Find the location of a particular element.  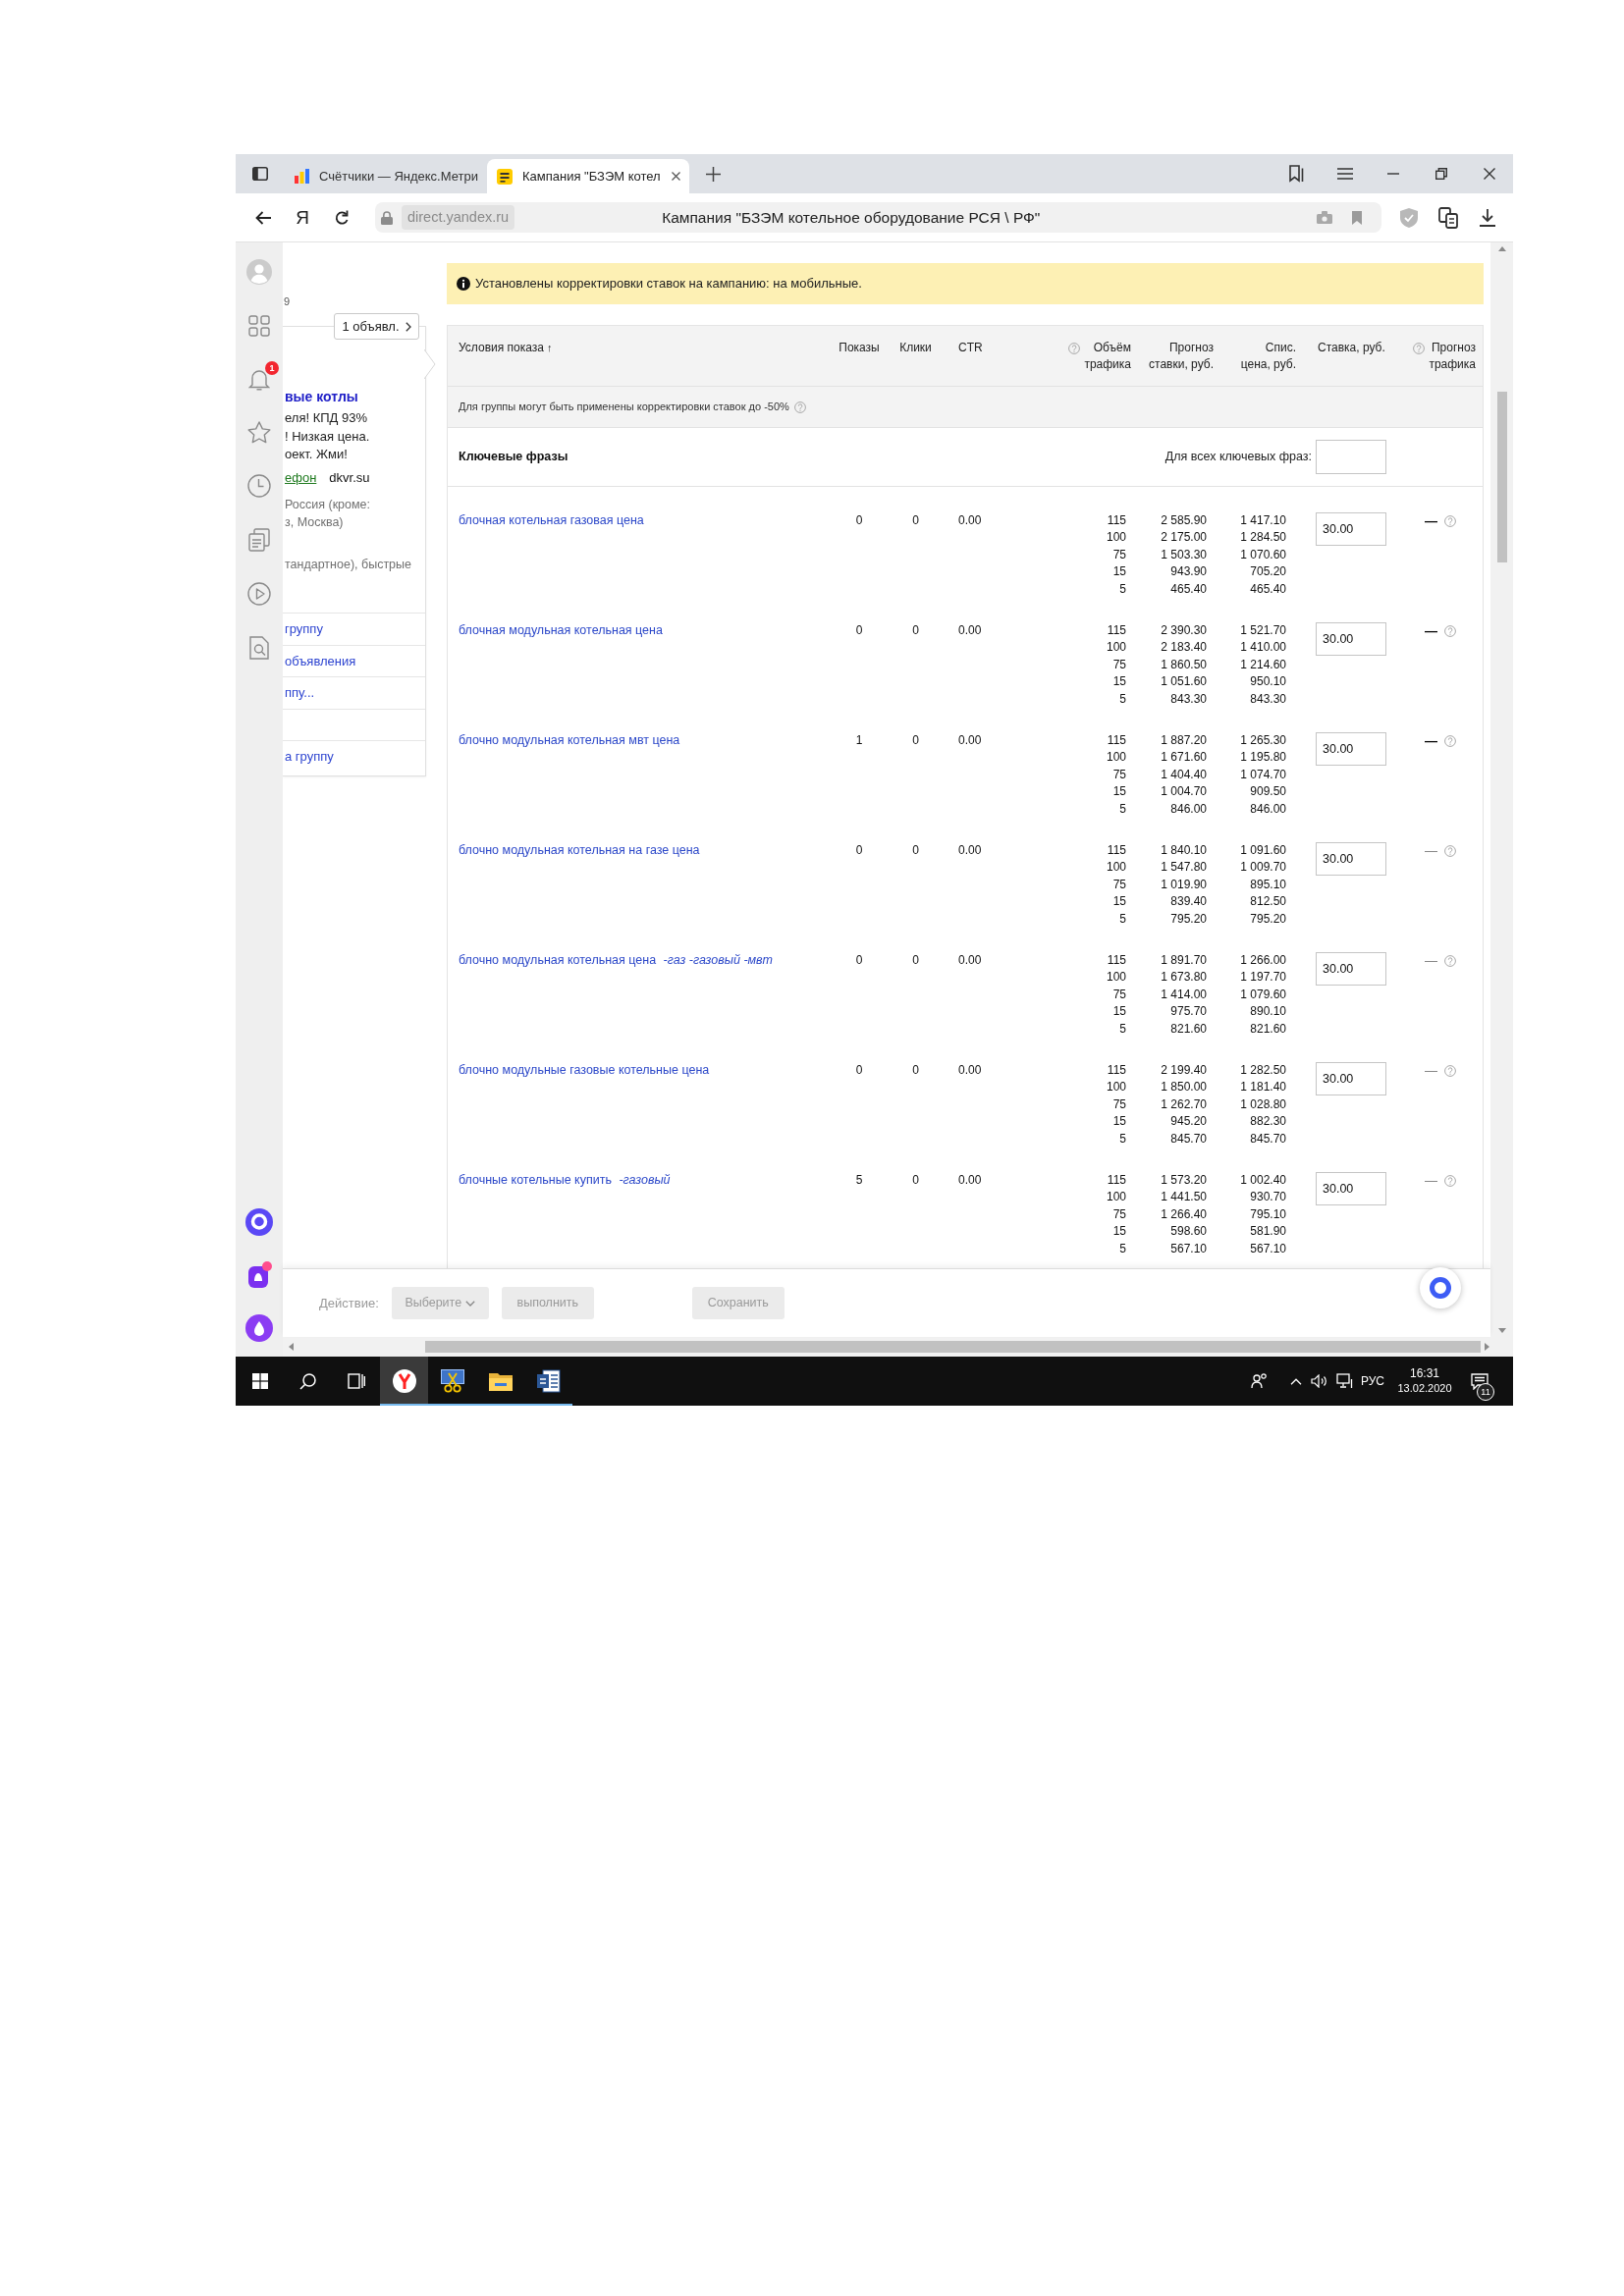

task-view-icon is located at coordinates (356, 1381).